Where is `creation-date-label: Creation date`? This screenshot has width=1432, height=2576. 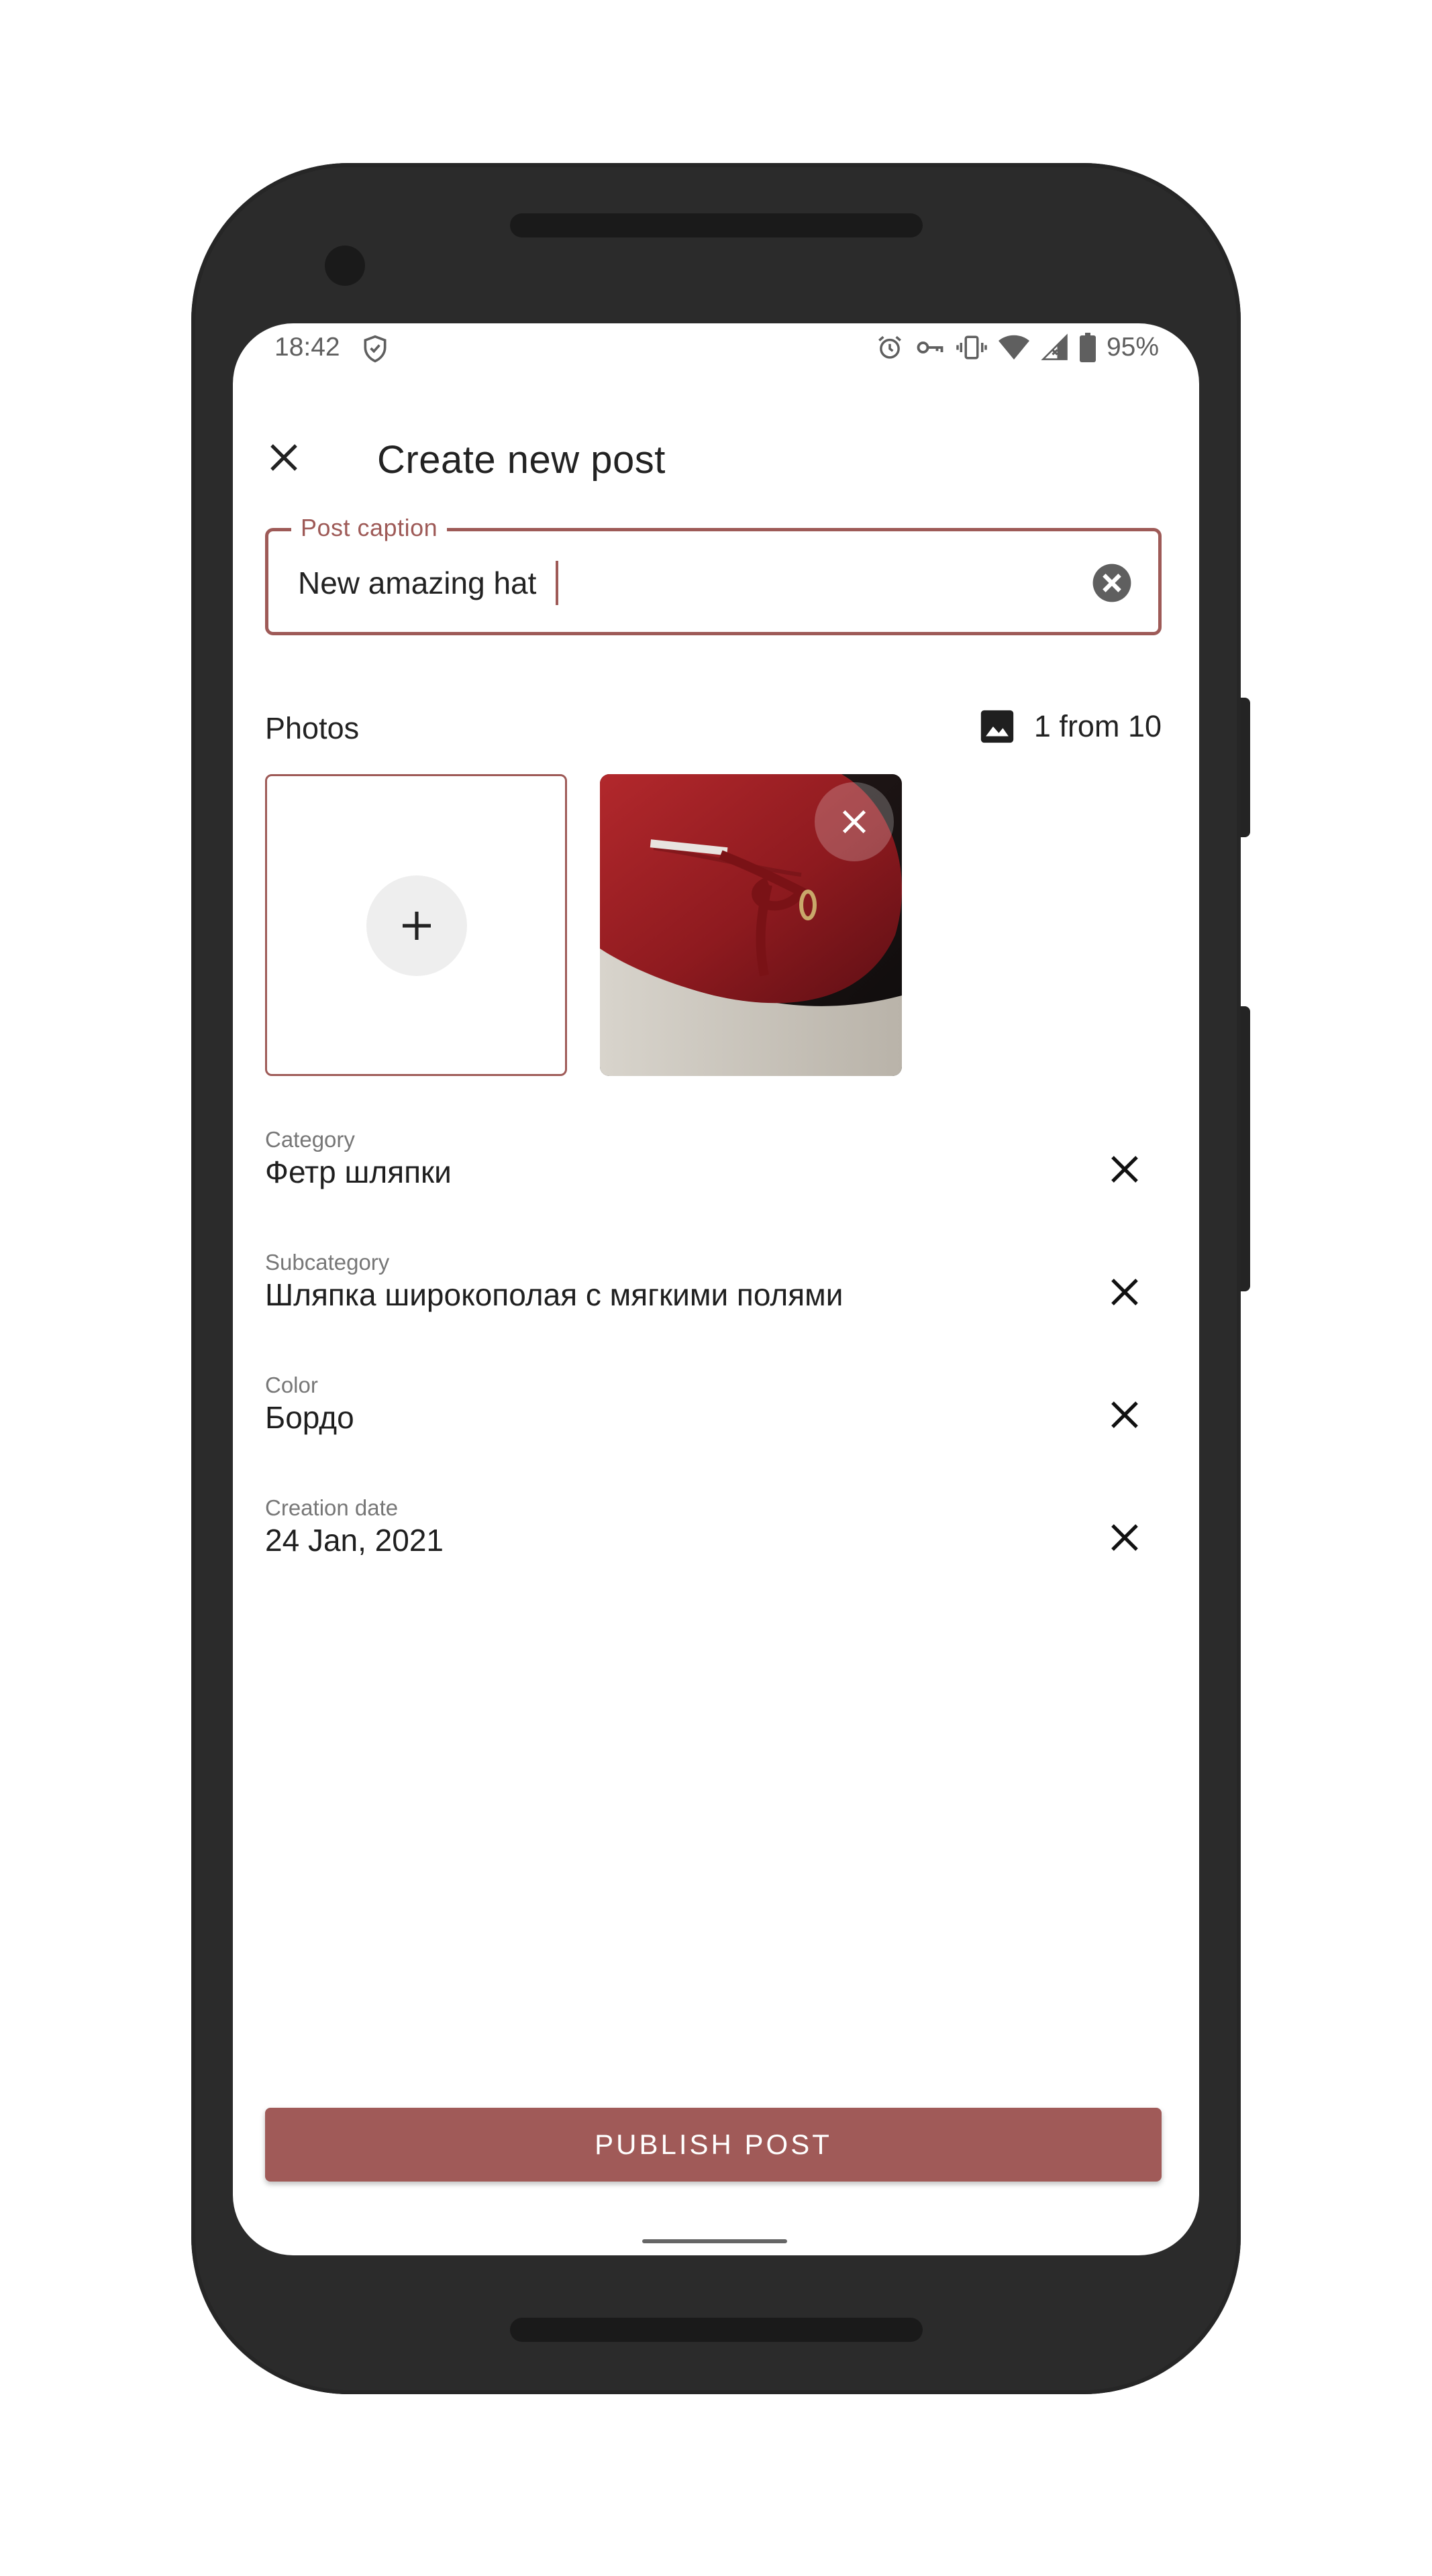
creation-date-label: Creation date is located at coordinates (332, 1507).